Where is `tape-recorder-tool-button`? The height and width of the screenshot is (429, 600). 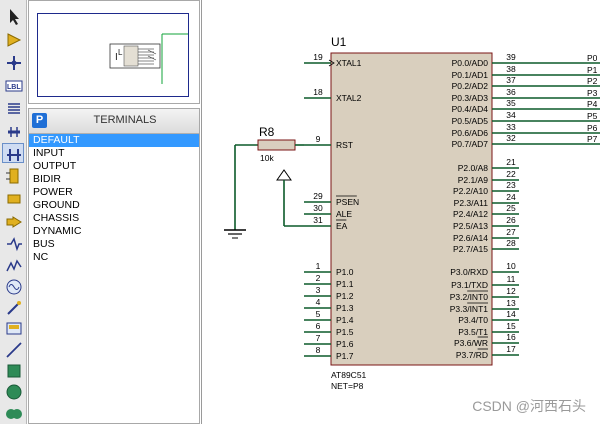
tape-recorder-tool-button is located at coordinates (13, 221).